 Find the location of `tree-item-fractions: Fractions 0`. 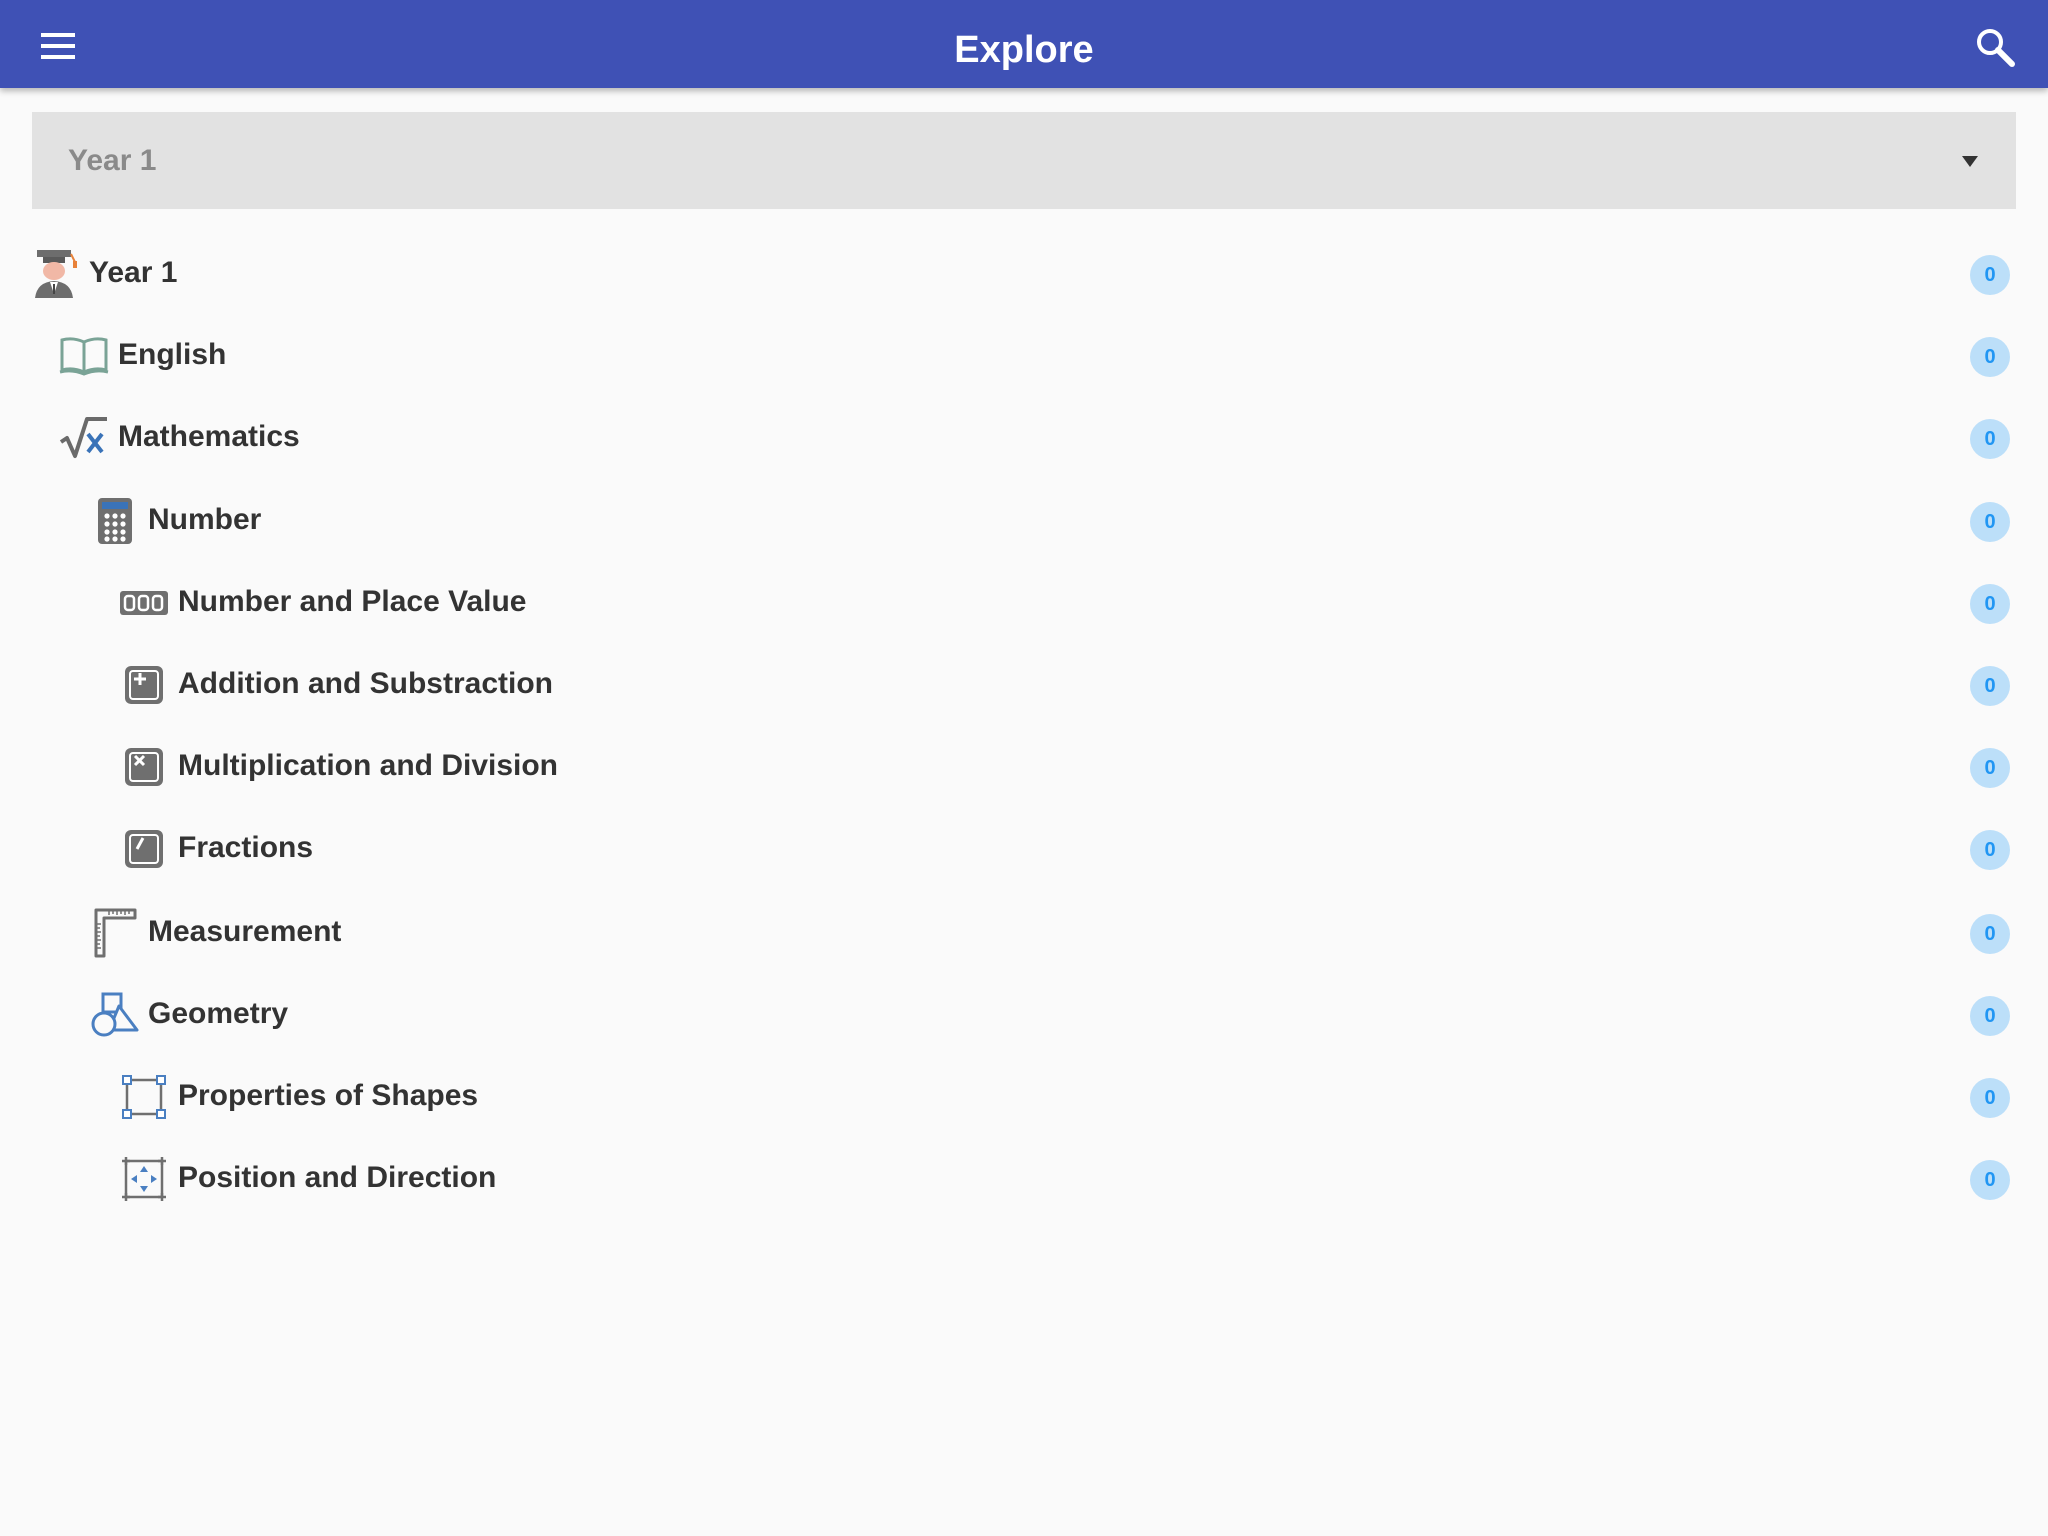

tree-item-fractions: Fractions 0 is located at coordinates (1024, 848).